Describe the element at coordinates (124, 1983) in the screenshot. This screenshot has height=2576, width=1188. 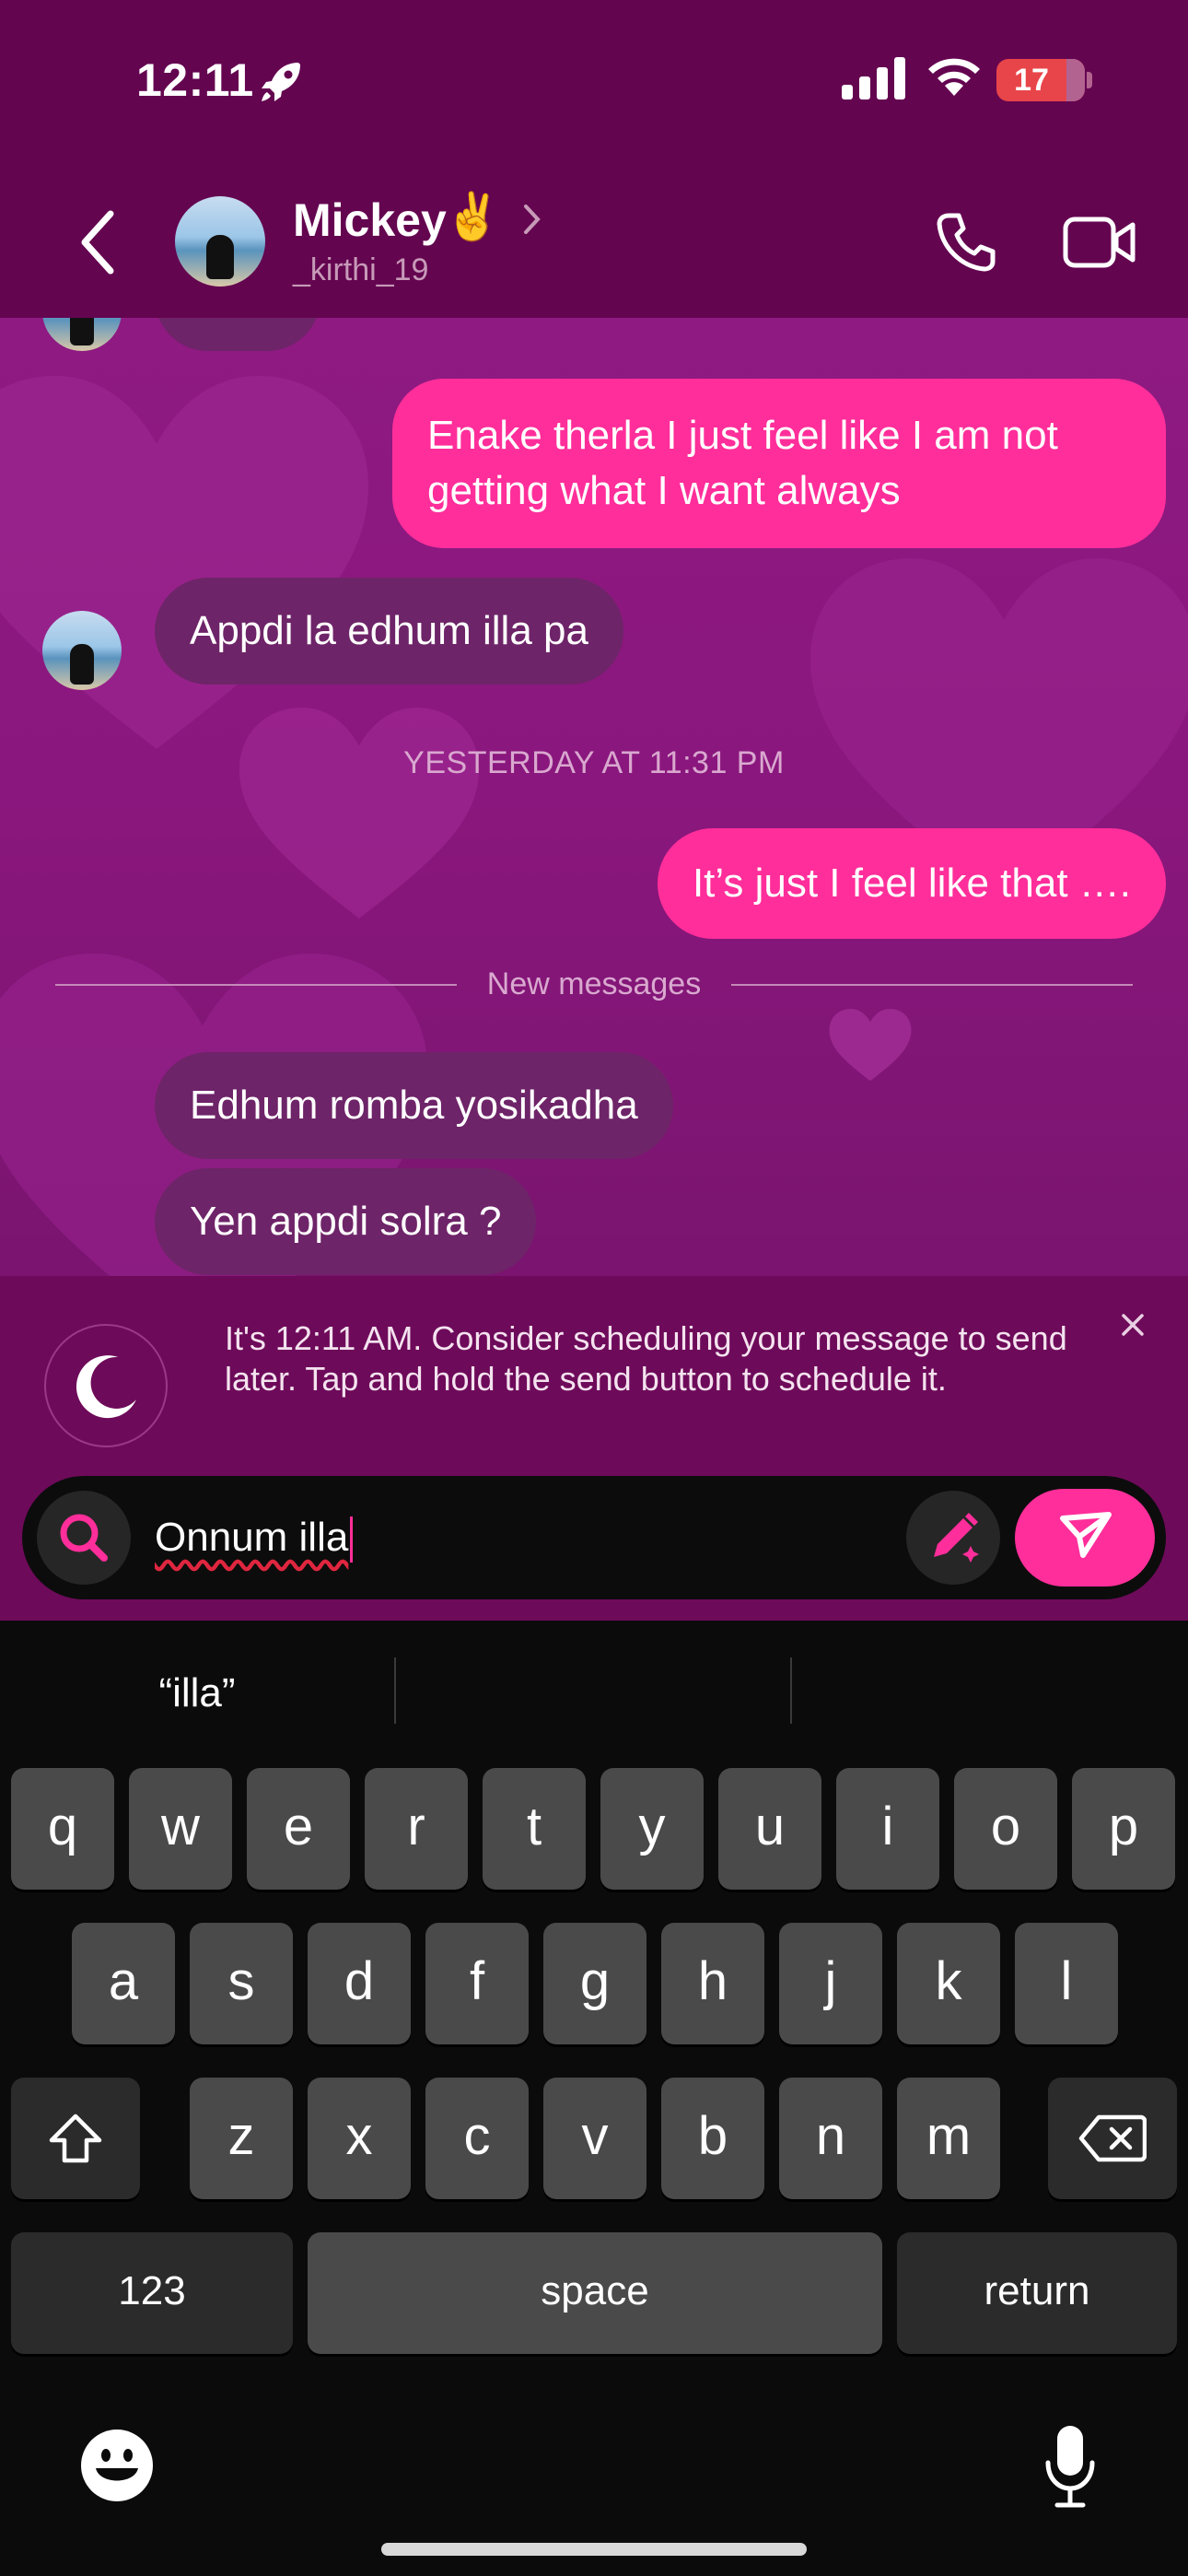
I see `key-a: a` at that location.